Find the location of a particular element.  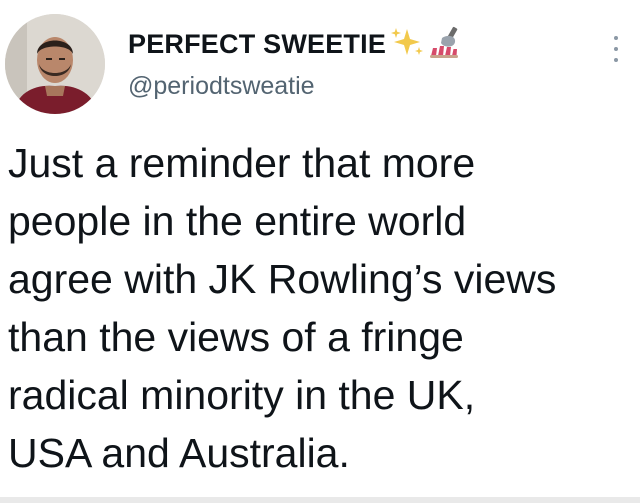

more-options-icon is located at coordinates (616, 49).